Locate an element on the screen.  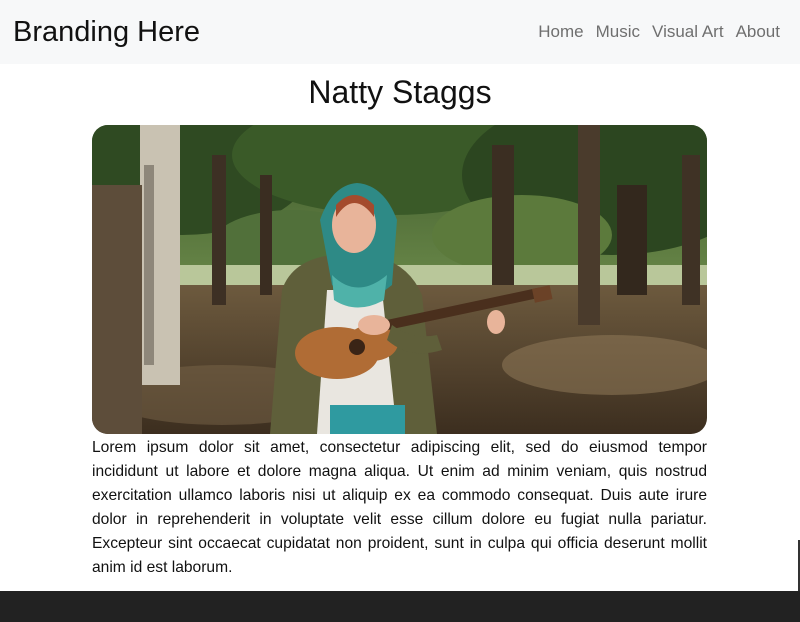
footer is located at coordinates (400, 606).